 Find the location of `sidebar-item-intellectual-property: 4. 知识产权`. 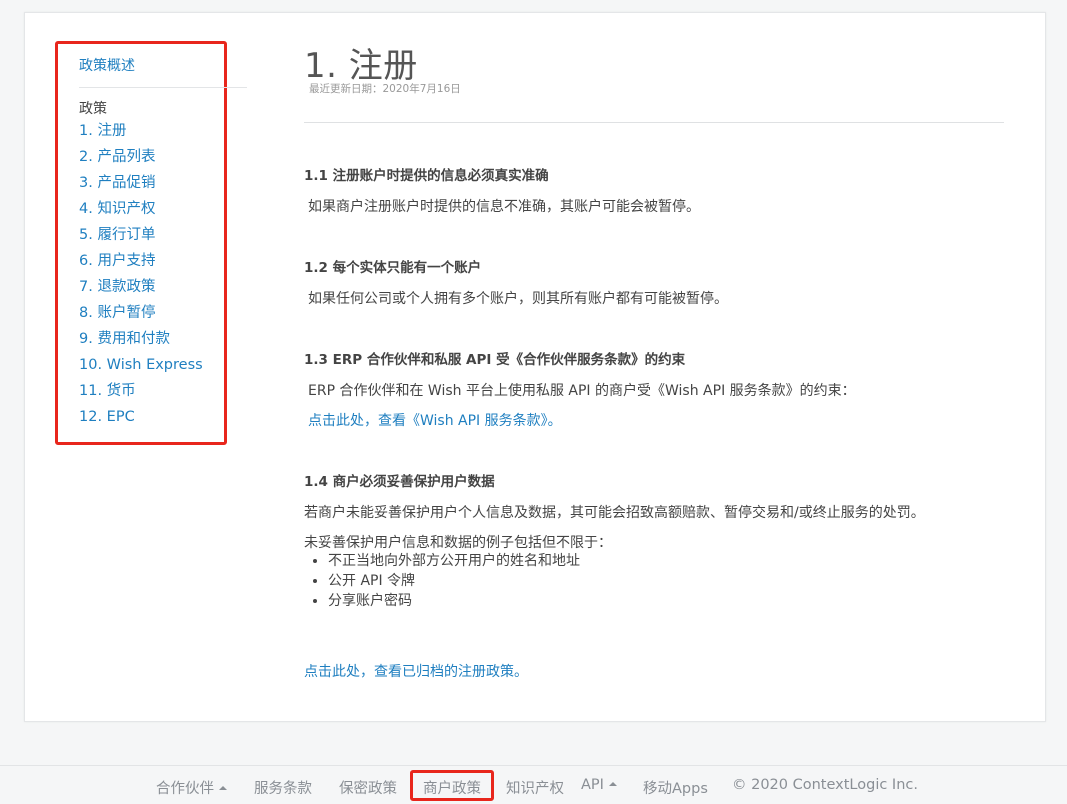

sidebar-item-intellectual-property: 4. 知识产权 is located at coordinates (141, 211).